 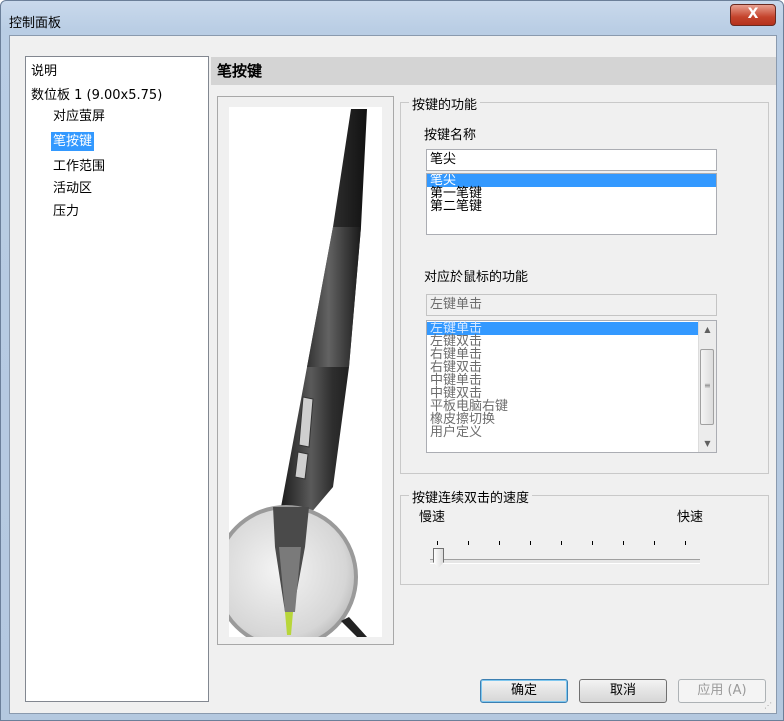 What do you see at coordinates (35, 23) in the screenshot?
I see `window-title: 控制面板` at bounding box center [35, 23].